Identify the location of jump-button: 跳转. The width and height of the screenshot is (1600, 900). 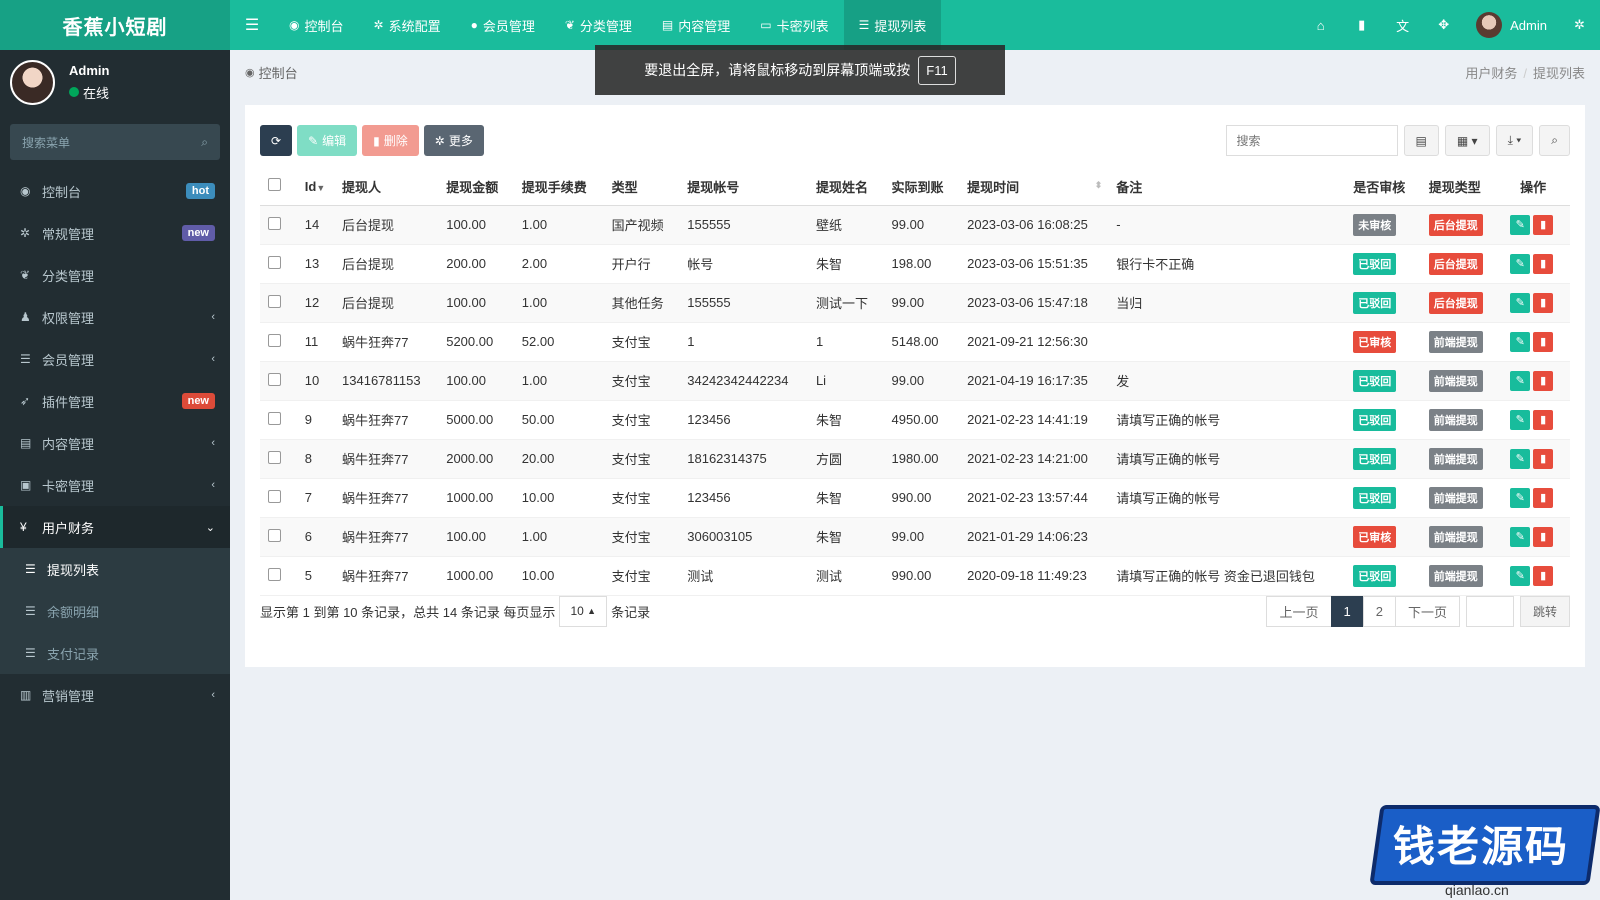
(1544, 611).